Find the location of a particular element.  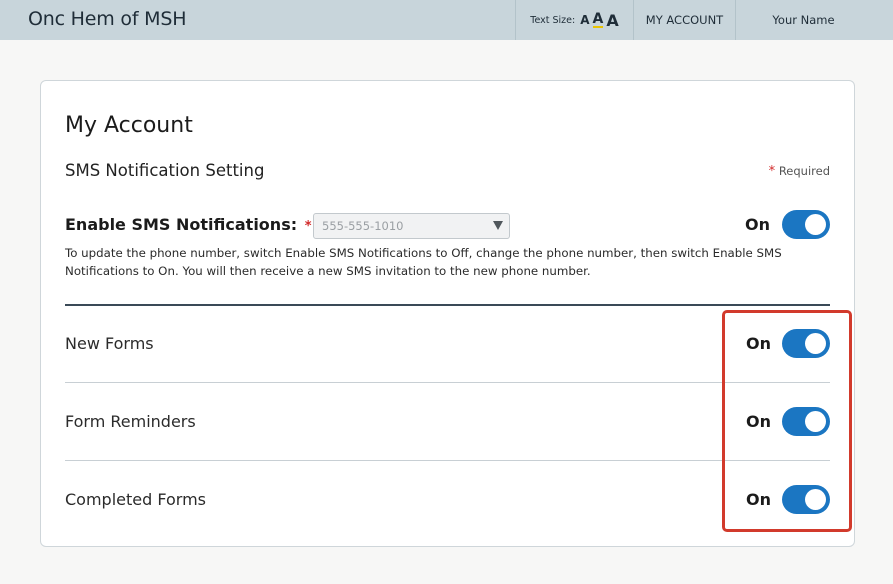

new-forms-toggle is located at coordinates (806, 343).